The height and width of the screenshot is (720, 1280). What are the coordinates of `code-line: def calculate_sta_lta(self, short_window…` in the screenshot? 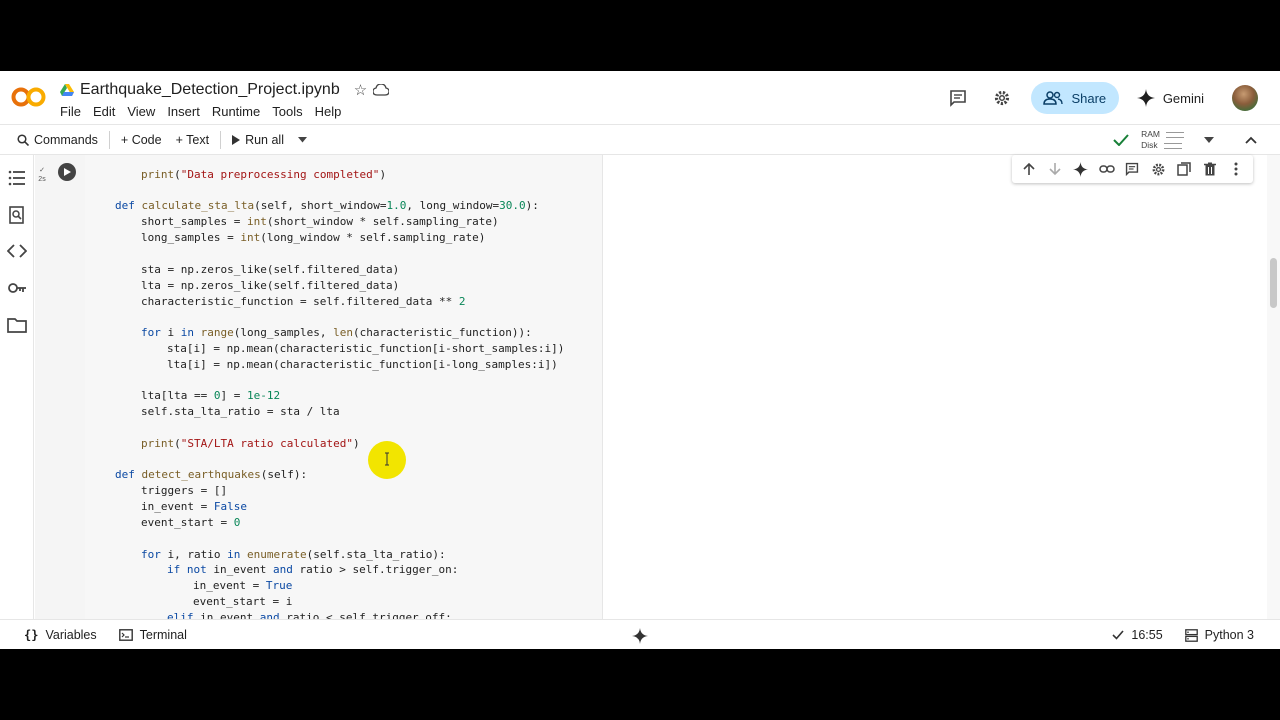 It's located at (327, 206).